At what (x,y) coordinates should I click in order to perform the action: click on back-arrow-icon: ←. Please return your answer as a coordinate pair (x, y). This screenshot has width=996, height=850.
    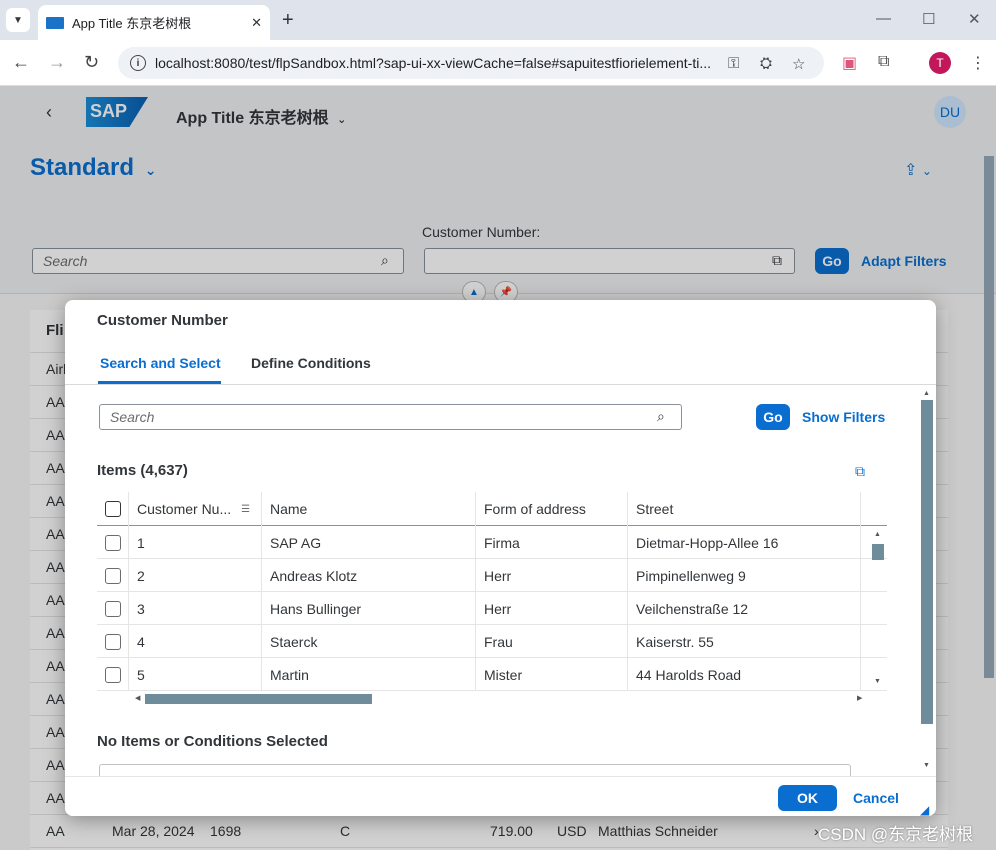
    Looking at the image, I should click on (21, 62).